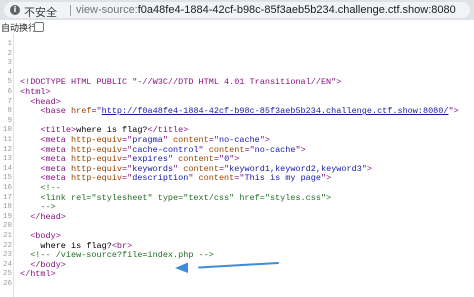  What do you see at coordinates (237, 284) in the screenshot?
I see `source-line: 26` at bounding box center [237, 284].